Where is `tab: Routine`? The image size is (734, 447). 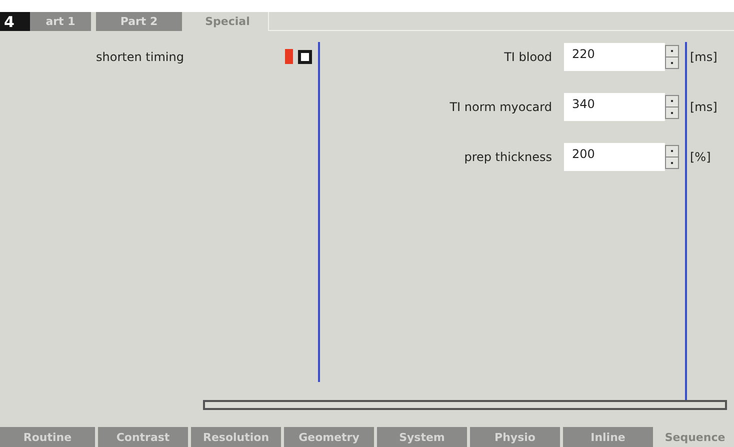 tab: Routine is located at coordinates (47, 437).